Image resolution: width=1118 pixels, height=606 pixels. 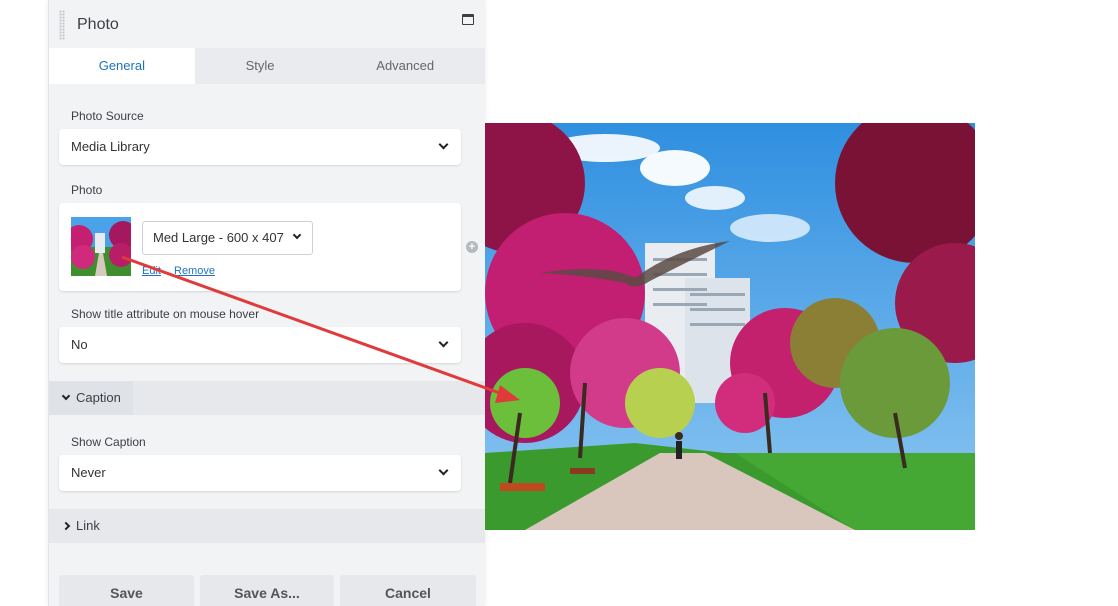 What do you see at coordinates (405, 66) in the screenshot?
I see `tab-advanced: Advanced` at bounding box center [405, 66].